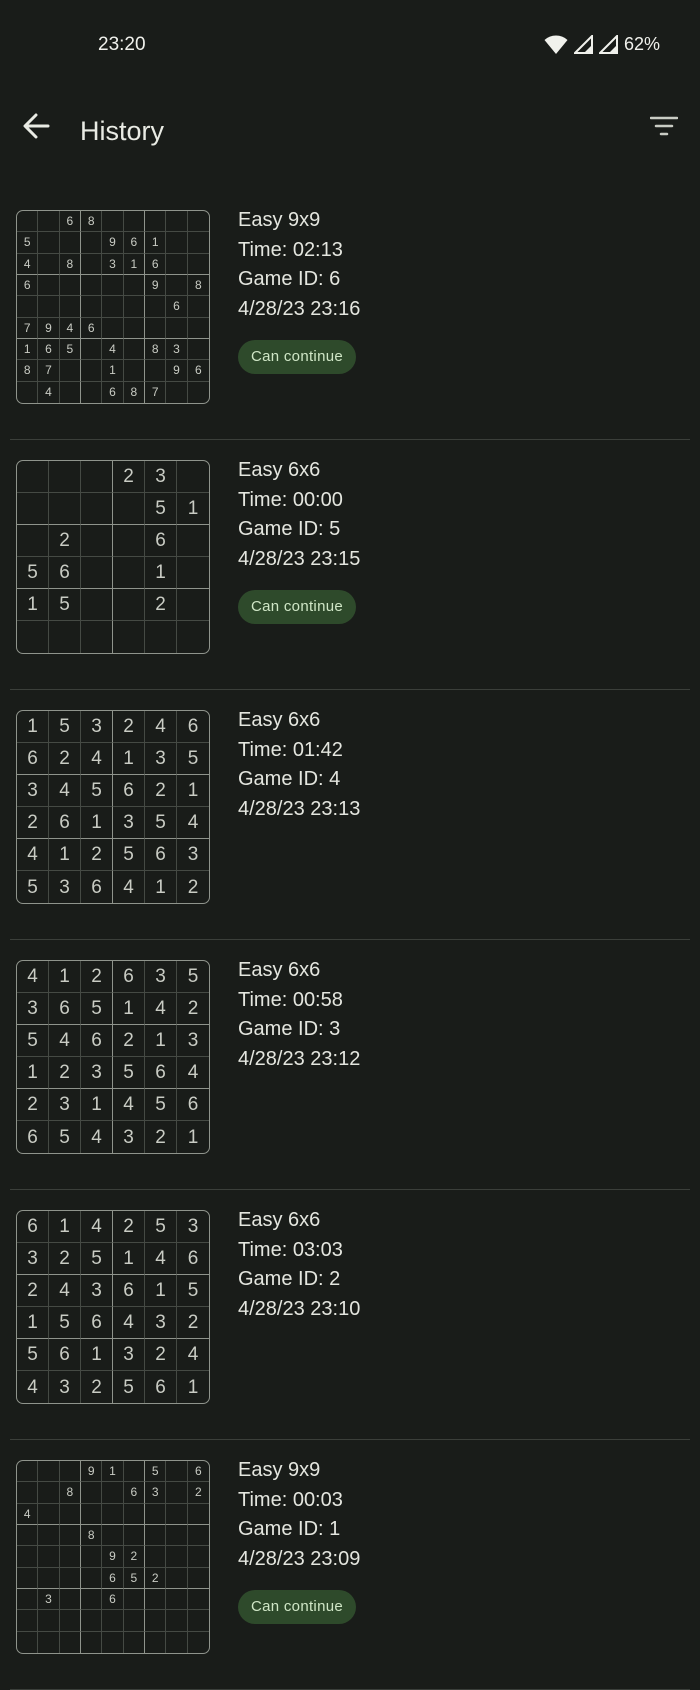 Image resolution: width=700 pixels, height=1690 pixels. I want to click on arrow-left-icon, so click(36, 128).